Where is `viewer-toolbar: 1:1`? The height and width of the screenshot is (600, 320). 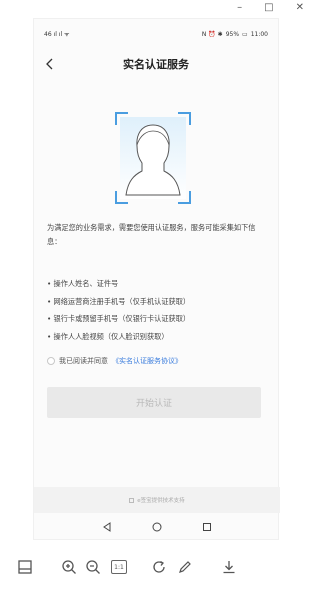
viewer-toolbar: 1:1 is located at coordinates (156, 567).